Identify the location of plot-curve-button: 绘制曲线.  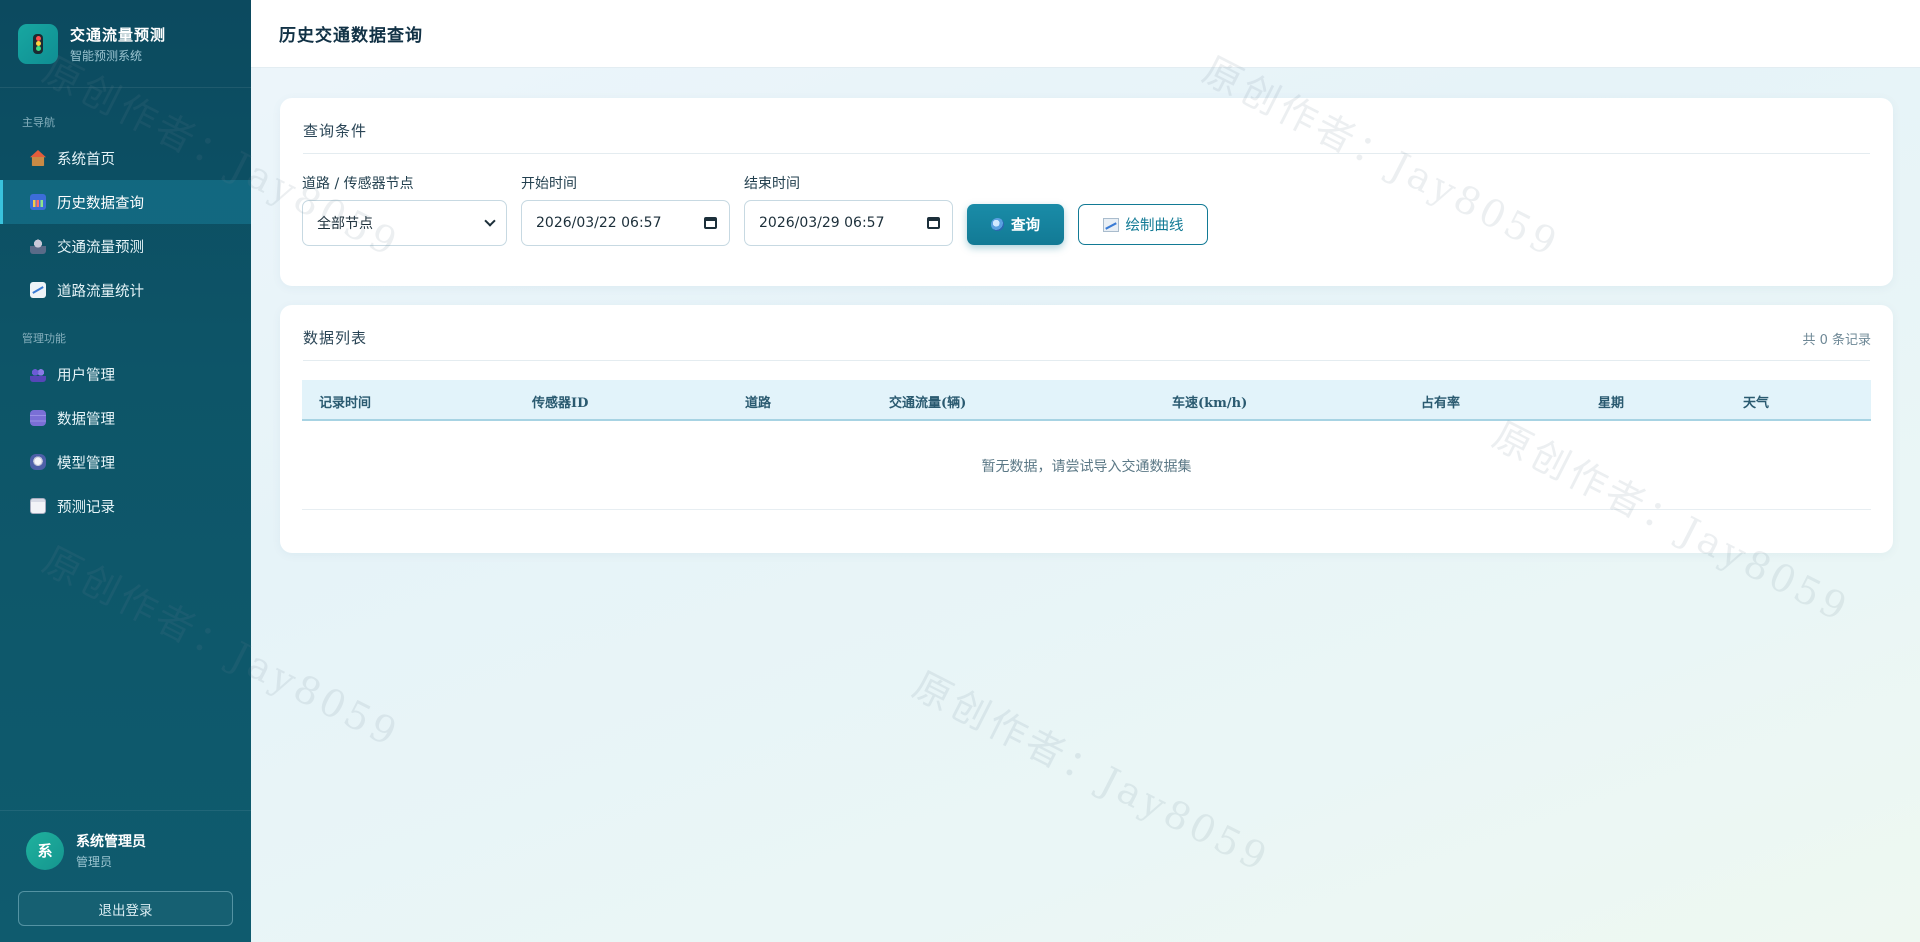
(1143, 224).